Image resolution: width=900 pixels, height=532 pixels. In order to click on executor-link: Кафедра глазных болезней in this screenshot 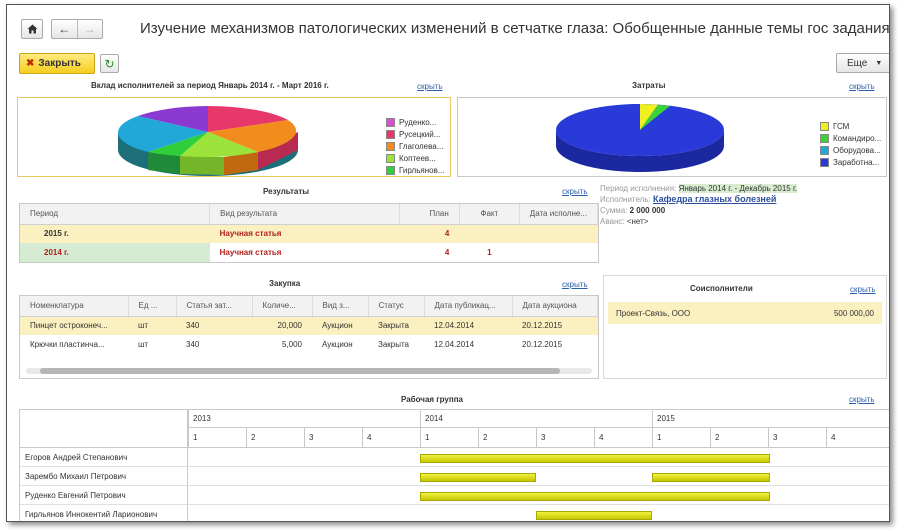, I will do `click(714, 199)`.